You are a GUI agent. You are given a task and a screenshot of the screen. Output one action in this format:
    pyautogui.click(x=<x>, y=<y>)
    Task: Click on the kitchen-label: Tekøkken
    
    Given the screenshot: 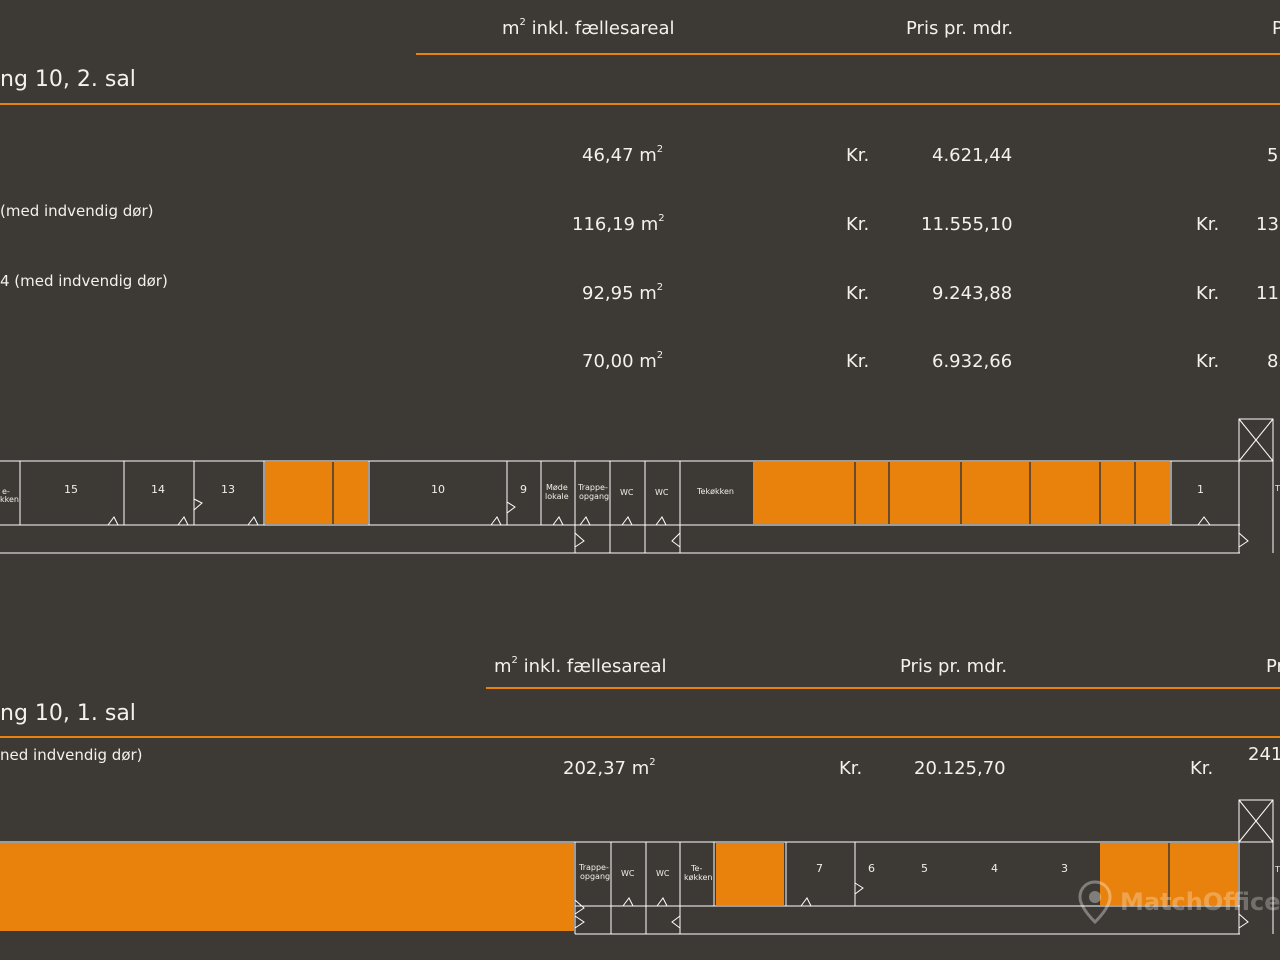 What is the action you would take?
    pyautogui.click(x=715, y=491)
    